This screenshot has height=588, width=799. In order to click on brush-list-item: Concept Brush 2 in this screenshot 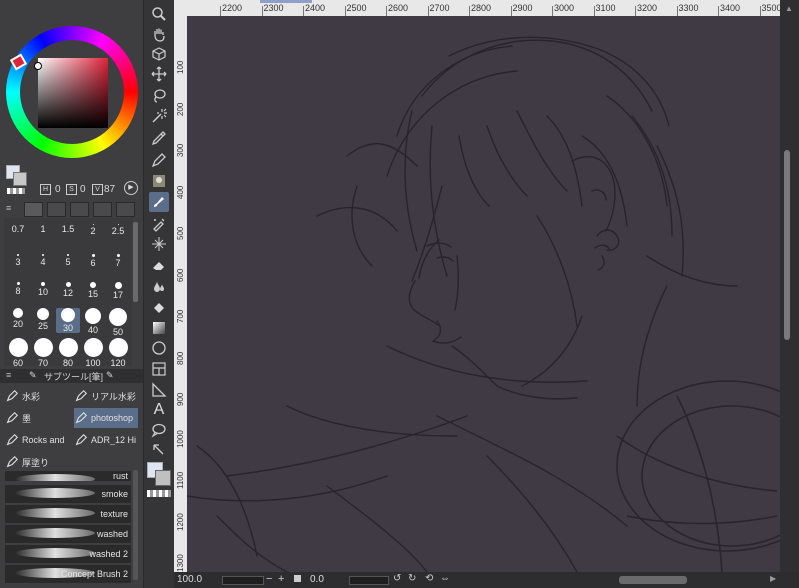, I will do `click(68, 574)`.